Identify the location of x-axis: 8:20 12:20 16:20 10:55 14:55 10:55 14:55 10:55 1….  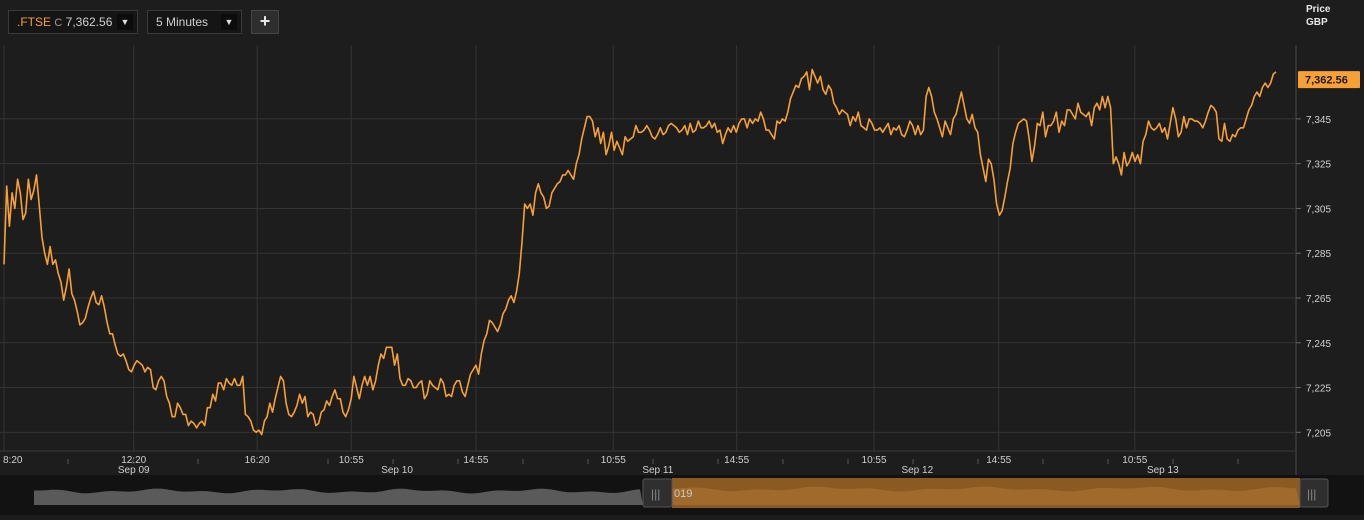
(621, 465).